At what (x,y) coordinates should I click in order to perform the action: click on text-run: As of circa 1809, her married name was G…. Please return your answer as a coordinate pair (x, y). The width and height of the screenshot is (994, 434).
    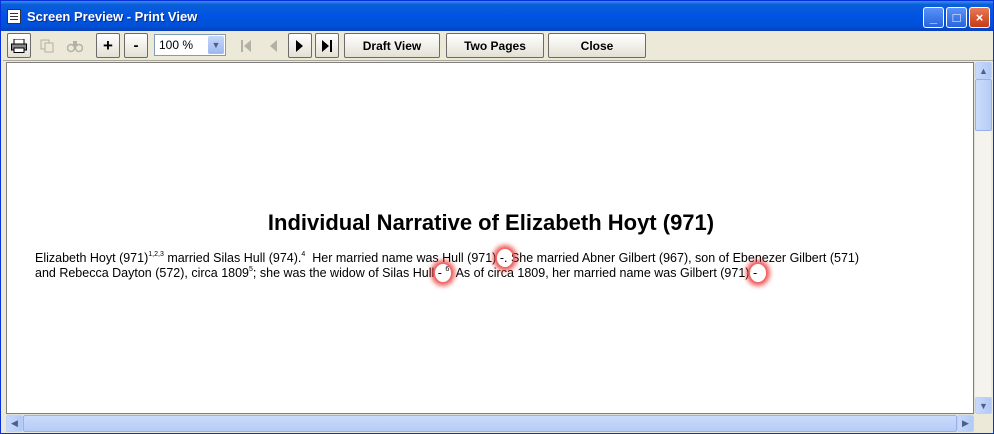
    Looking at the image, I should click on (599, 273).